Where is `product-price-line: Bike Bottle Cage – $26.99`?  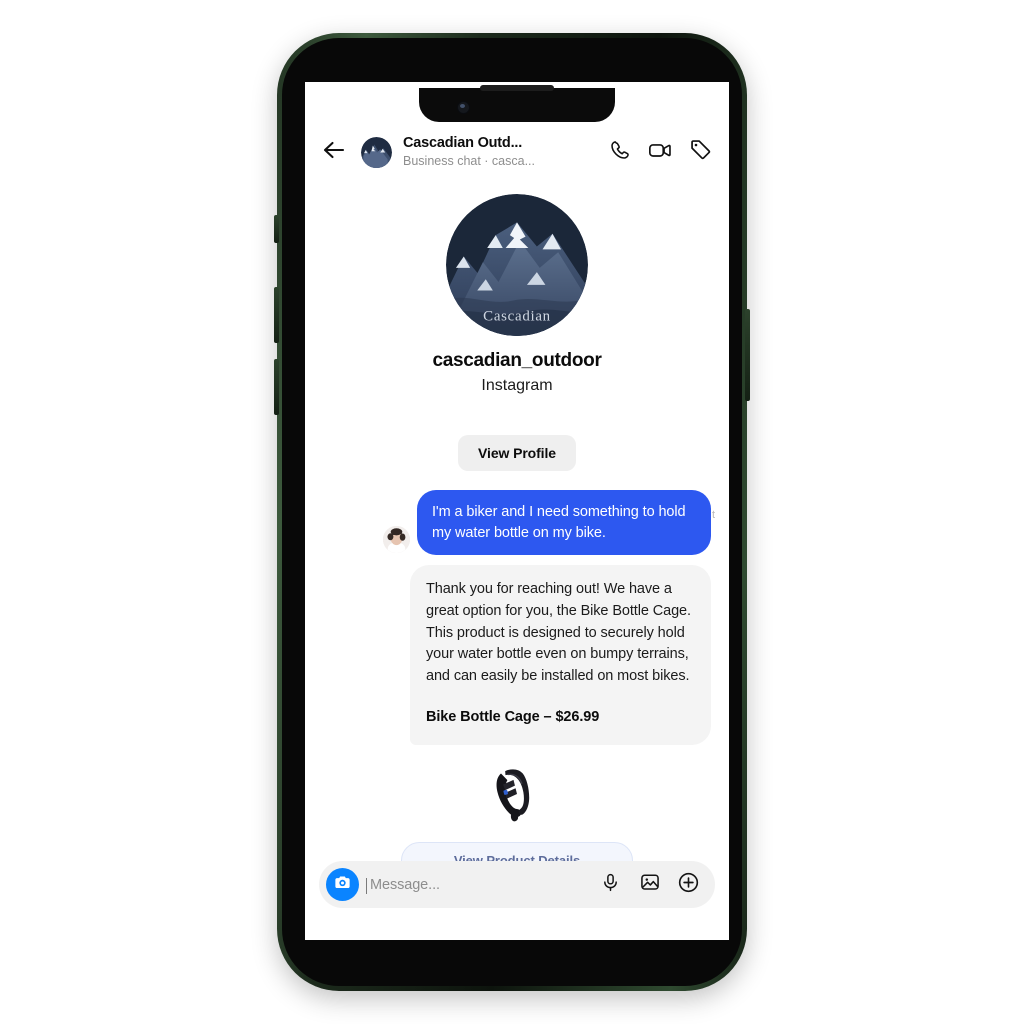 product-price-line: Bike Bottle Cage – $26.99 is located at coordinates (513, 716).